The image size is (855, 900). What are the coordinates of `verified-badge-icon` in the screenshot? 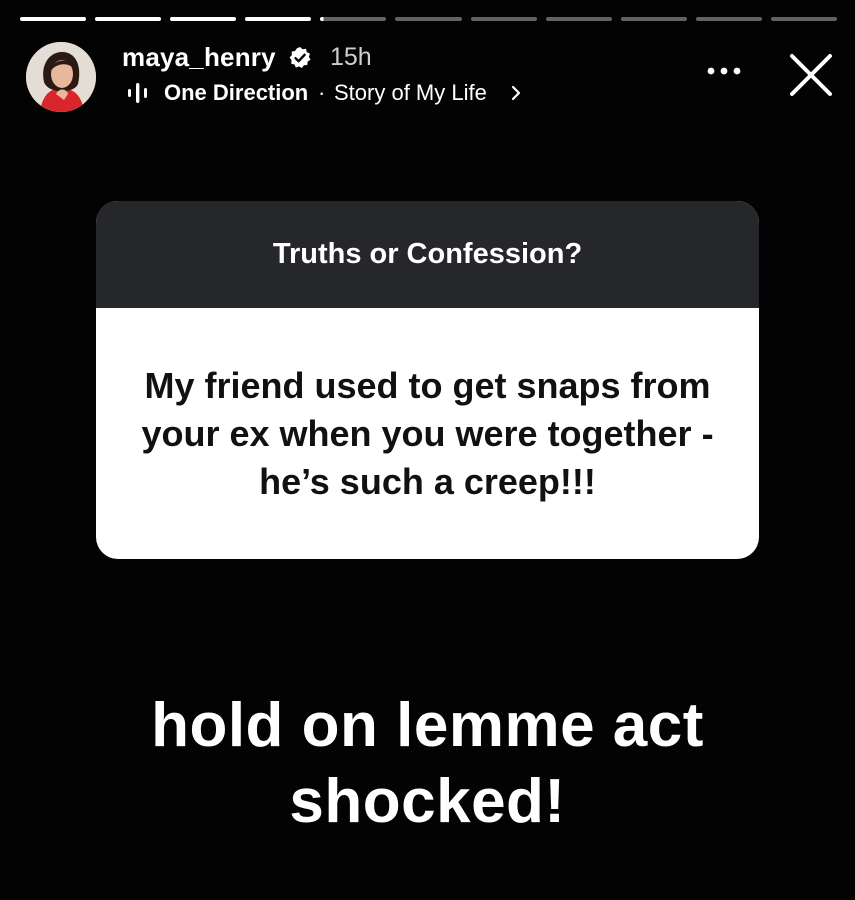 It's located at (300, 57).